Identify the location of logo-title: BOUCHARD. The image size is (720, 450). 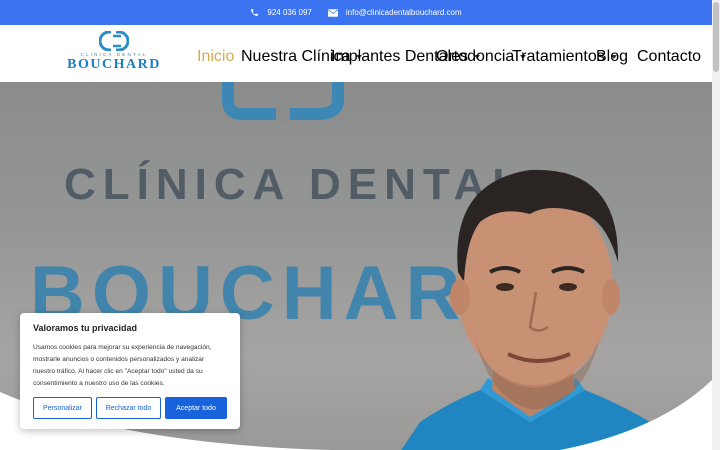
(114, 64).